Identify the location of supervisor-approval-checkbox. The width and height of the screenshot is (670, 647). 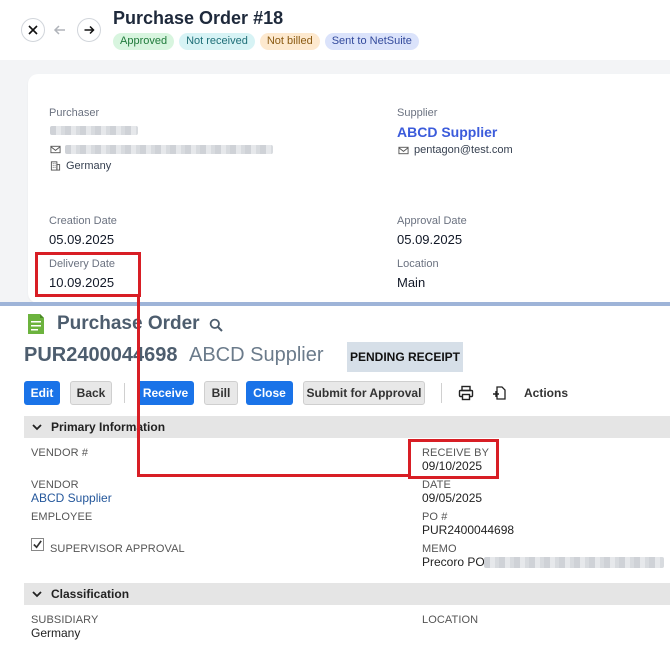
(37, 544).